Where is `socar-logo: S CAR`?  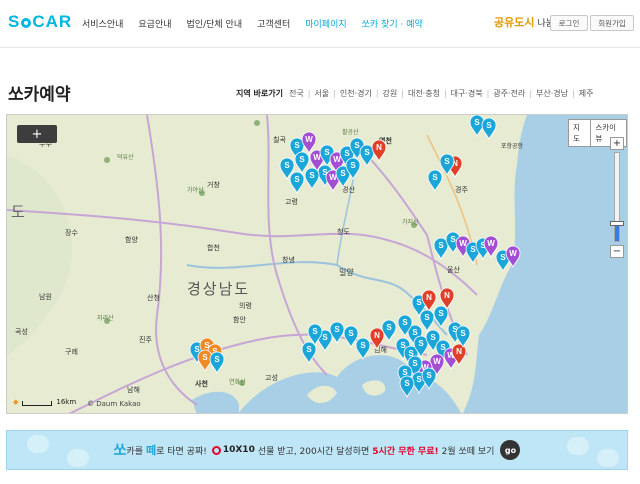 socar-logo: S CAR is located at coordinates (40, 22).